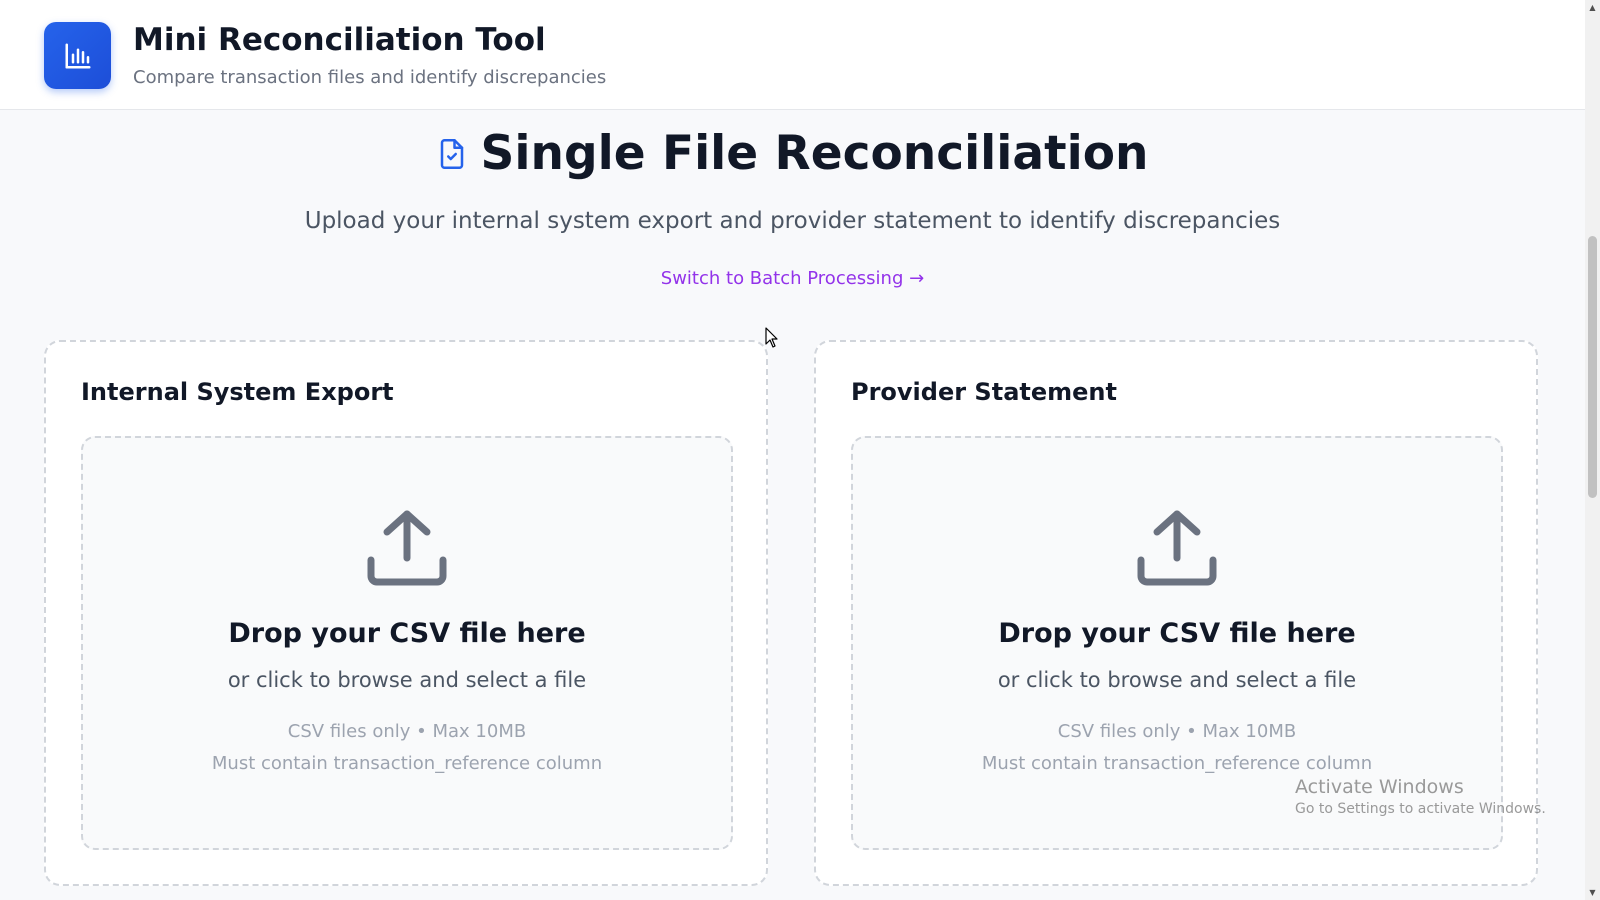 The image size is (1600, 900). What do you see at coordinates (451, 153) in the screenshot?
I see `file-check-icon` at bounding box center [451, 153].